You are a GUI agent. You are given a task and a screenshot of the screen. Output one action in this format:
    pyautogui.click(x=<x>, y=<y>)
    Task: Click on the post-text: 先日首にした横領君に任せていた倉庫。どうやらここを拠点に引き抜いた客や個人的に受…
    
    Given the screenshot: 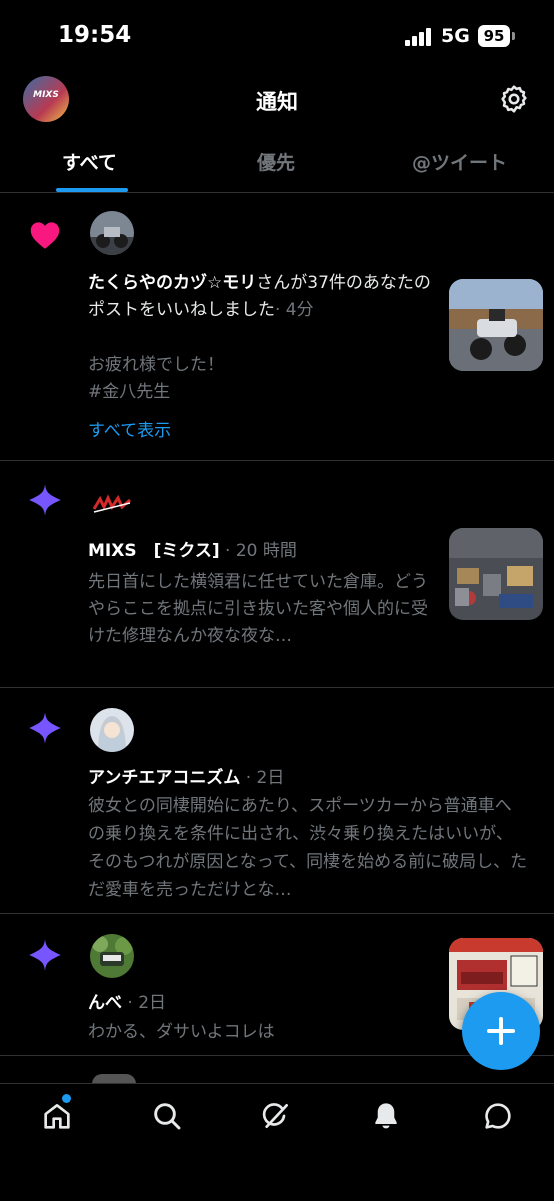 What is the action you would take?
    pyautogui.click(x=258, y=609)
    